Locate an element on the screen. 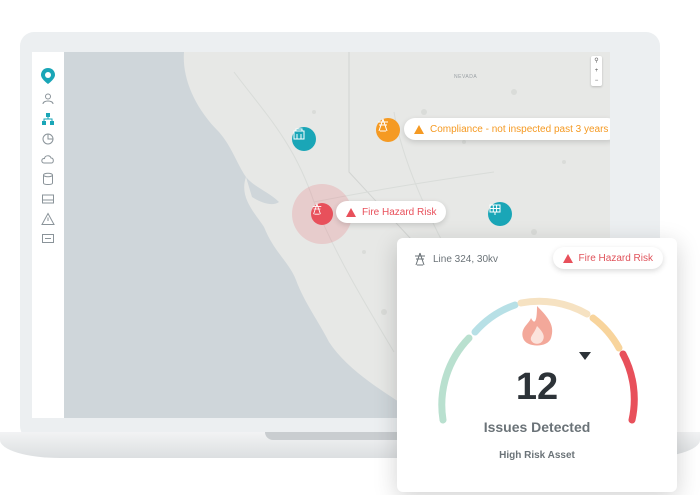 The image size is (700, 495). gauge-pointer is located at coordinates (585, 356).